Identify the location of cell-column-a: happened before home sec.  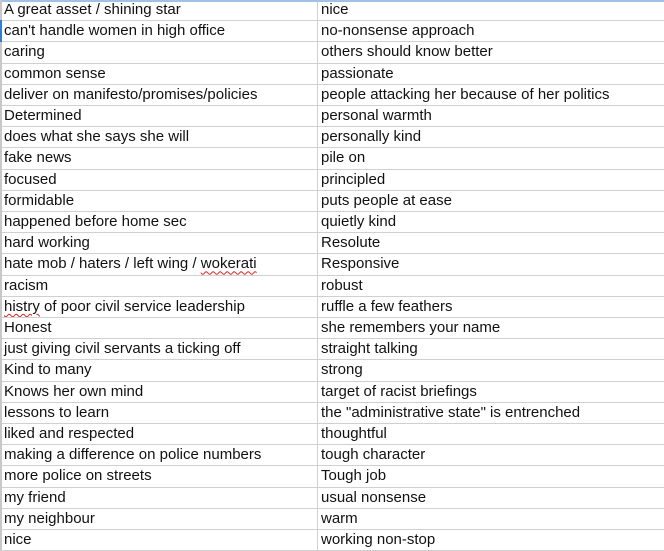
(158, 222).